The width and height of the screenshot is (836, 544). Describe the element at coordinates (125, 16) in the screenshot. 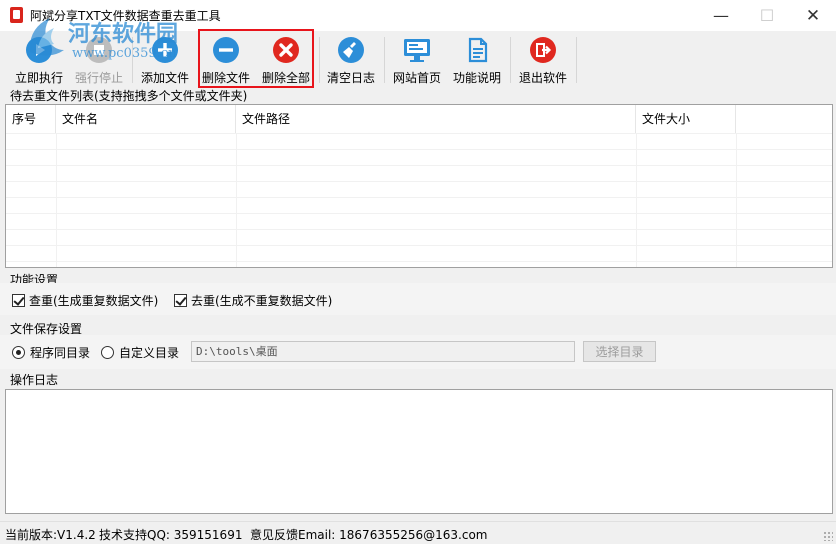

I see `window-title: 阿斌分享TXT文件数据查重去重工具` at that location.